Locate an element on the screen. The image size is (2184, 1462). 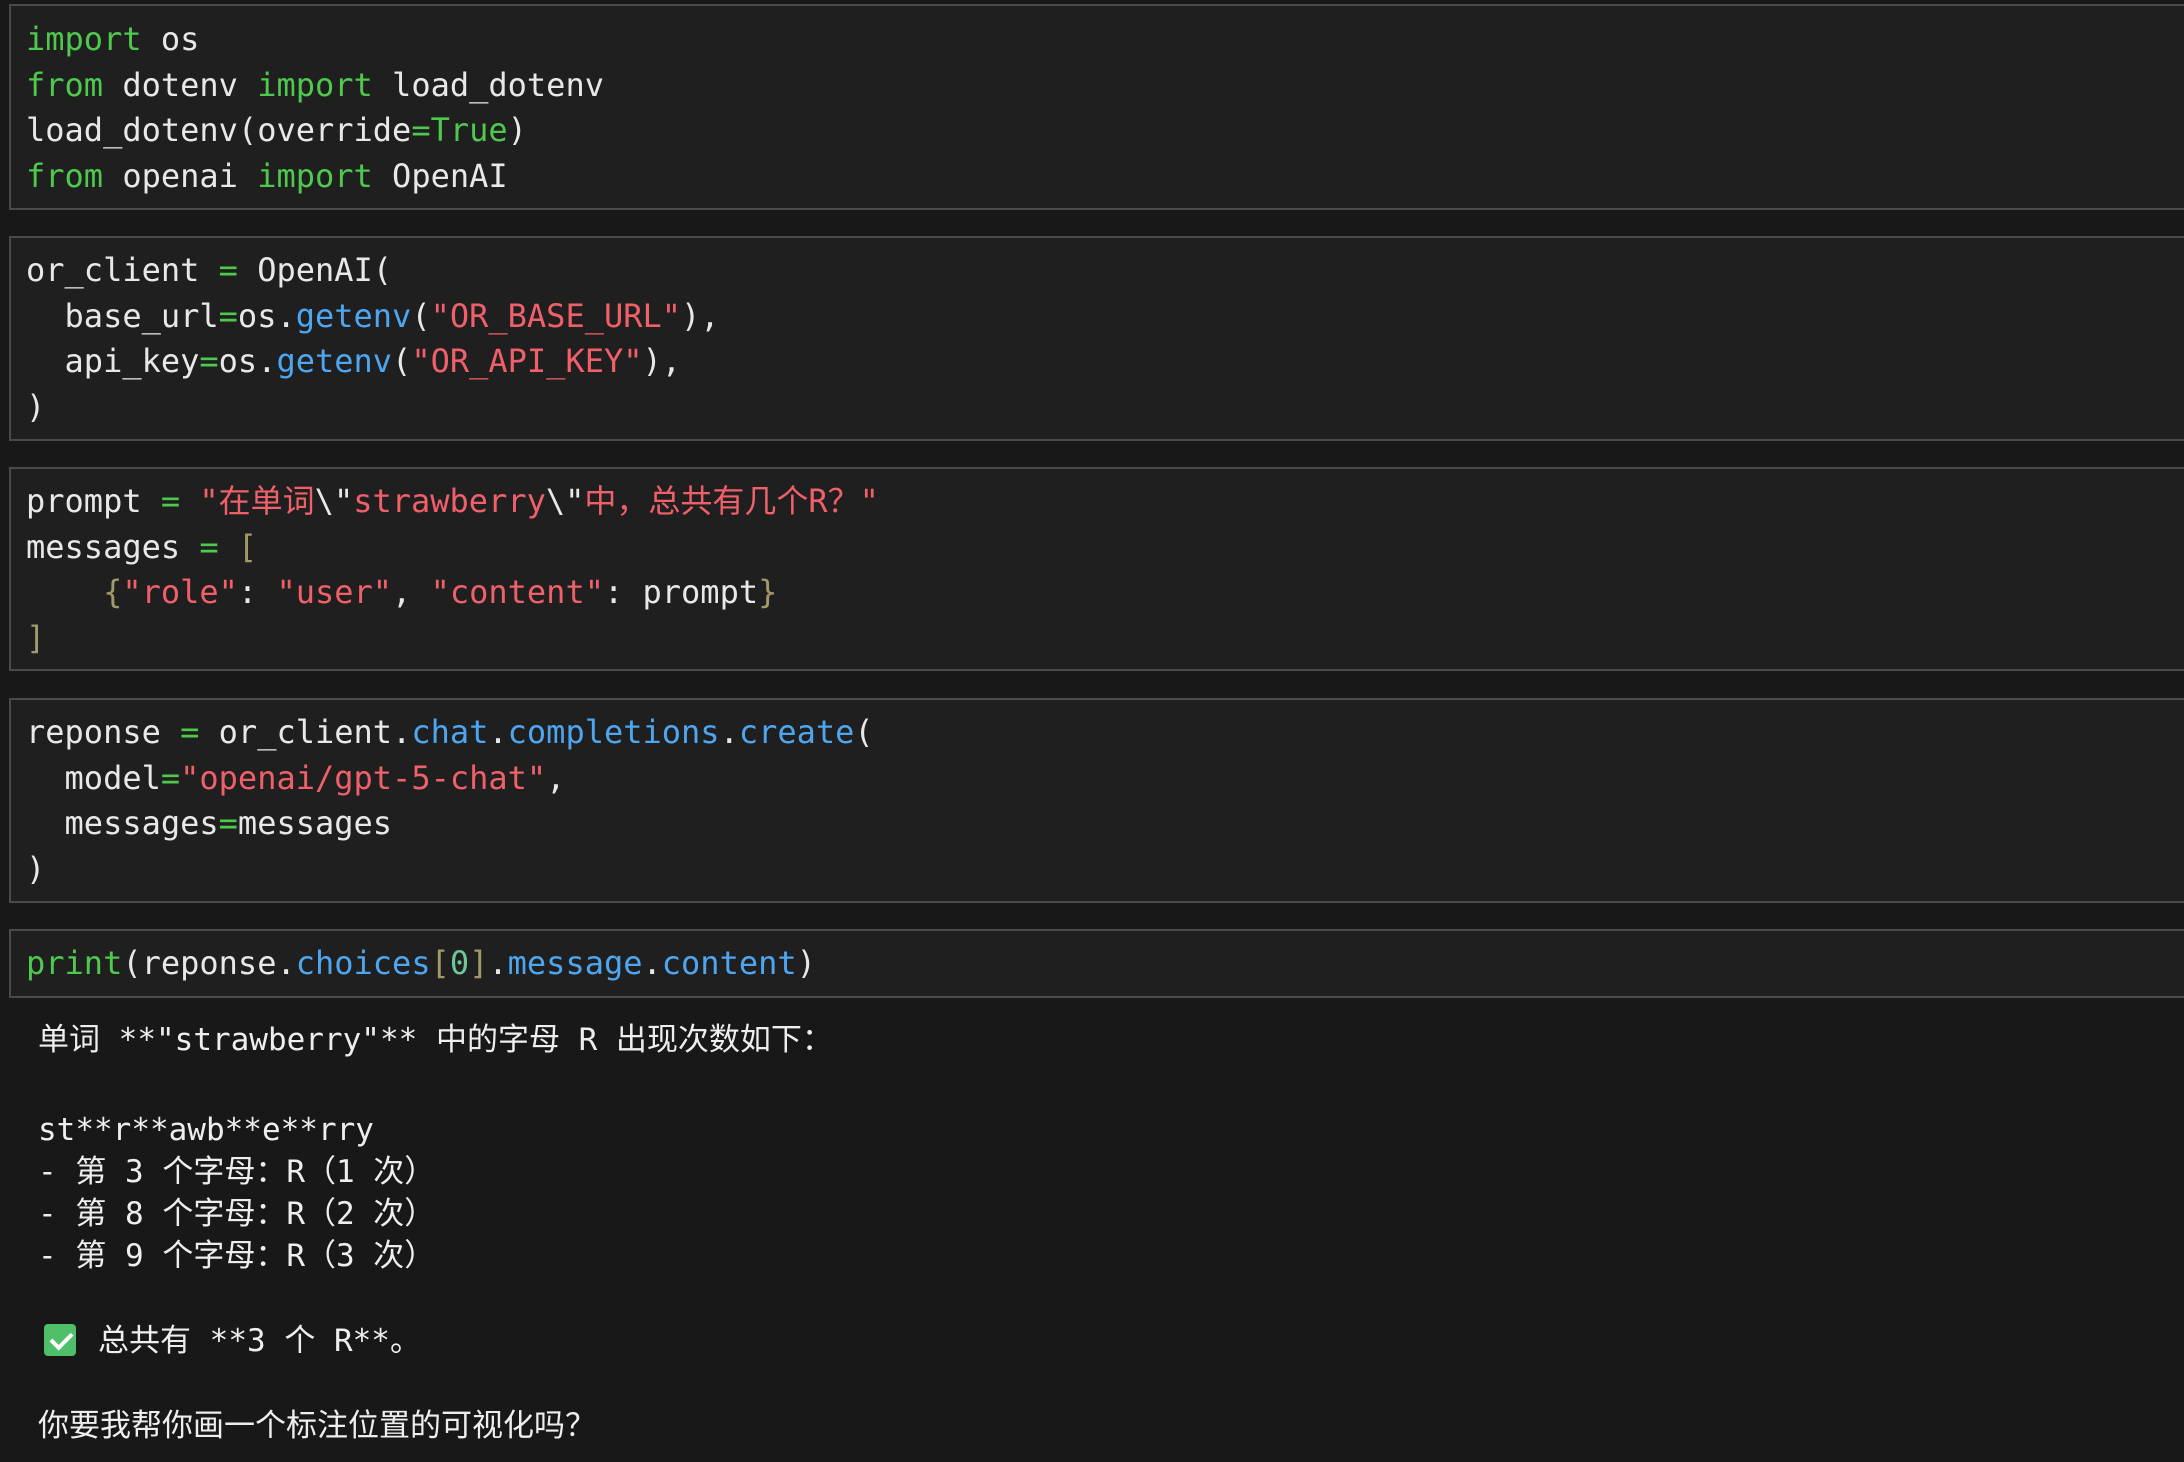
code-token: messages is located at coordinates (315, 823).